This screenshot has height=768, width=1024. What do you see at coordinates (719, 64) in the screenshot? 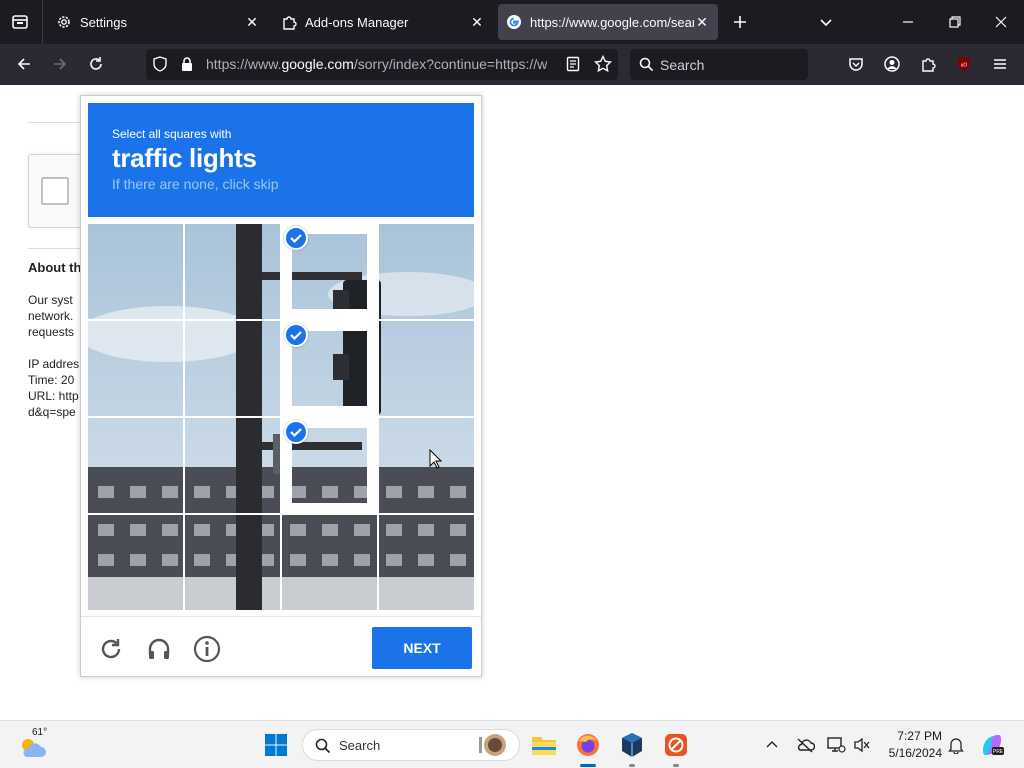
I see `search-input: Search` at bounding box center [719, 64].